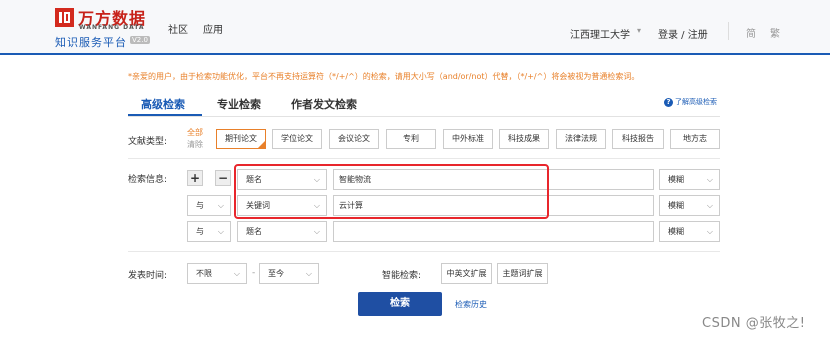 This screenshot has width=830, height=338. I want to click on tab-professional-search: 专业检索, so click(239, 104).